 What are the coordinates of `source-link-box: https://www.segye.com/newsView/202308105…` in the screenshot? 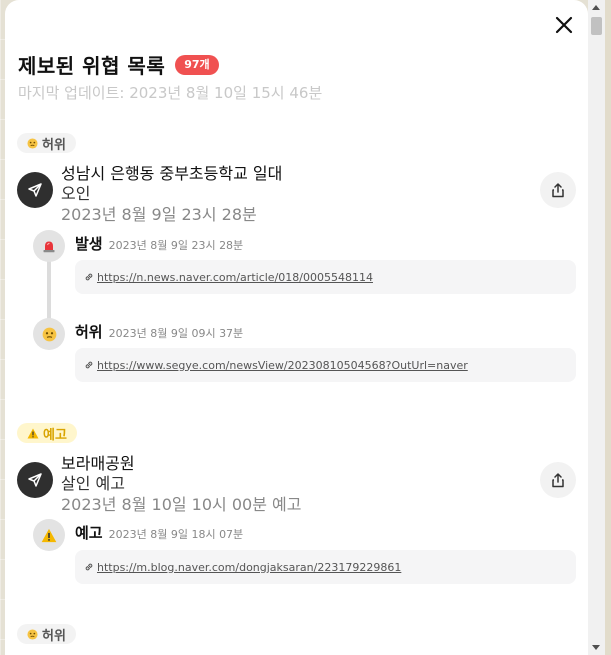 It's located at (325, 365).